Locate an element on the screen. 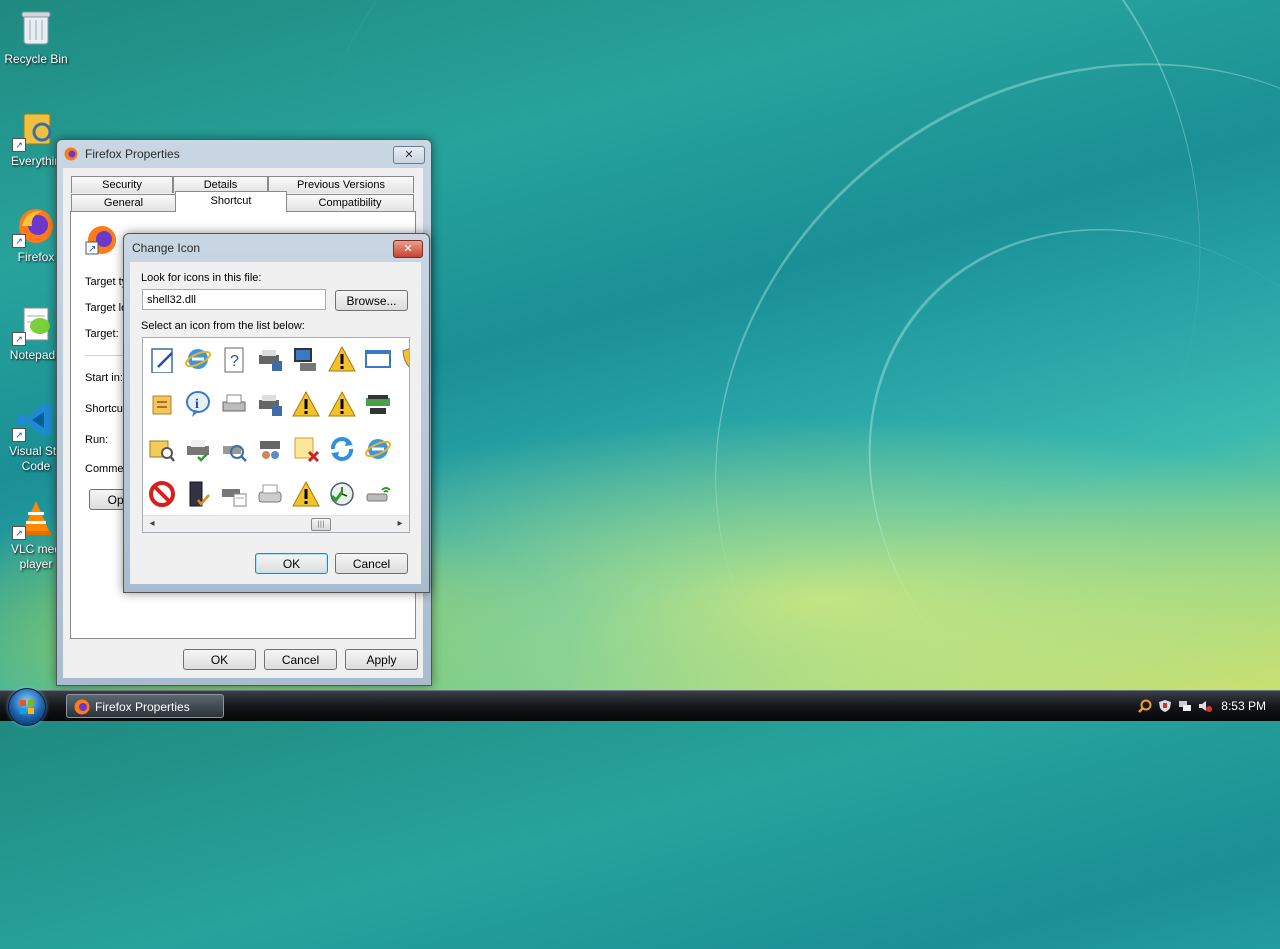  tab-security: Security is located at coordinates (122, 184).